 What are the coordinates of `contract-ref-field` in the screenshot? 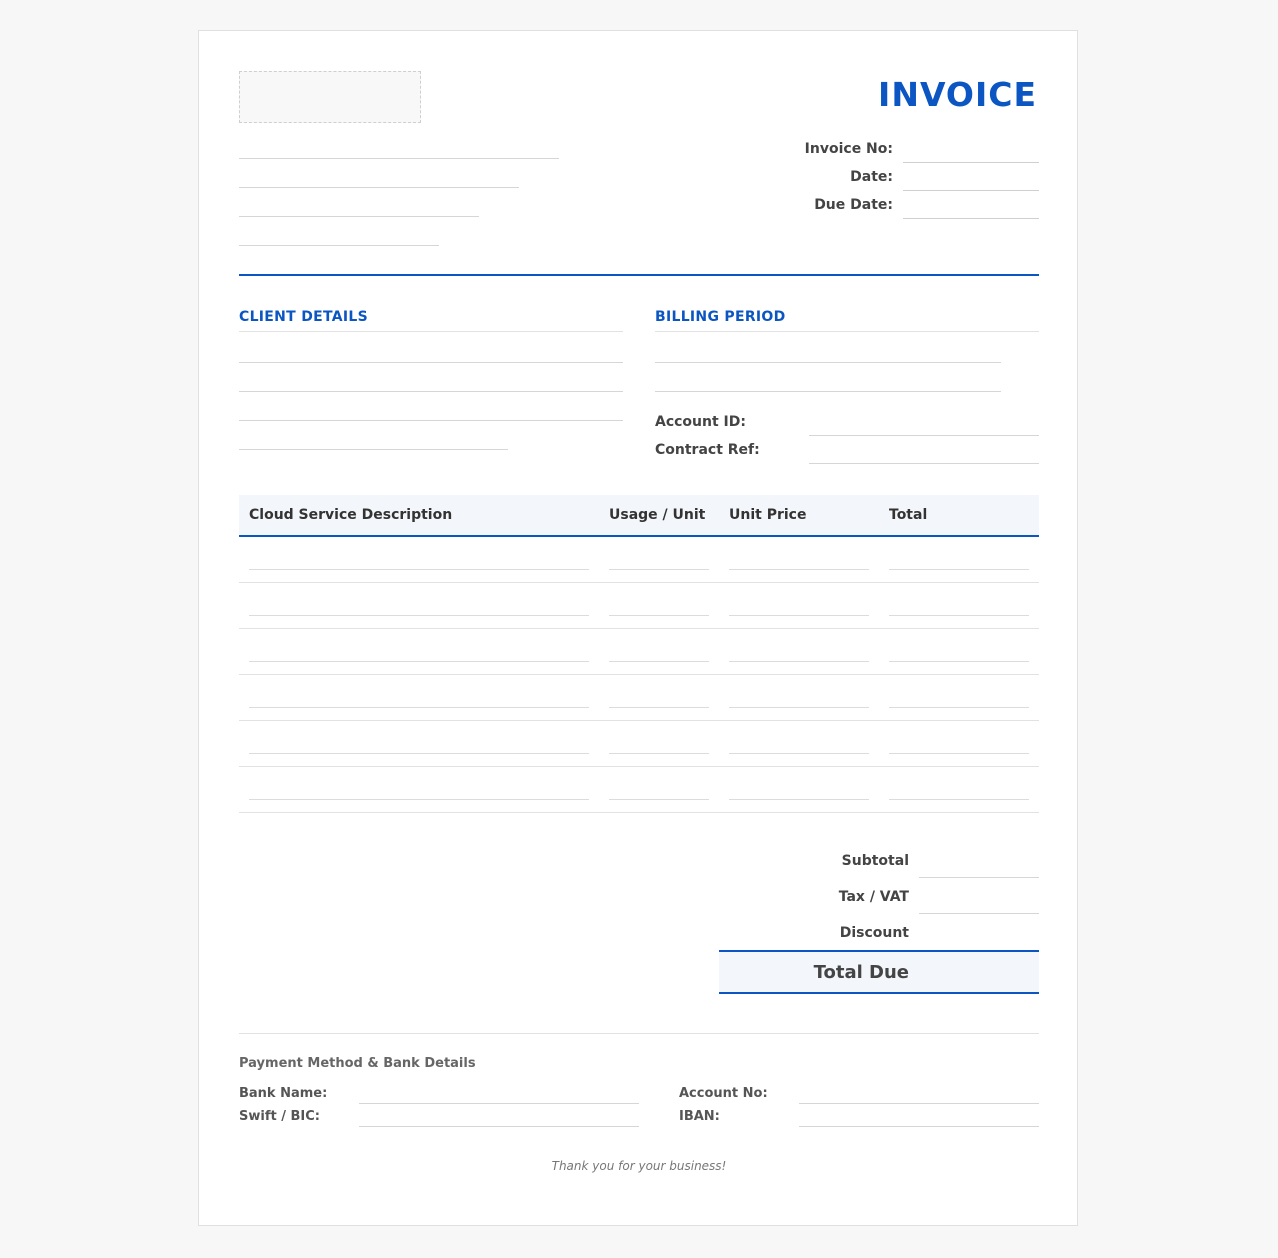 It's located at (924, 463).